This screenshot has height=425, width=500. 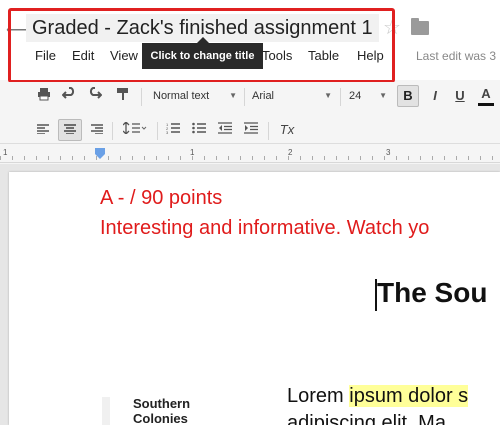 I want to click on print-icon, so click(x=44, y=97).